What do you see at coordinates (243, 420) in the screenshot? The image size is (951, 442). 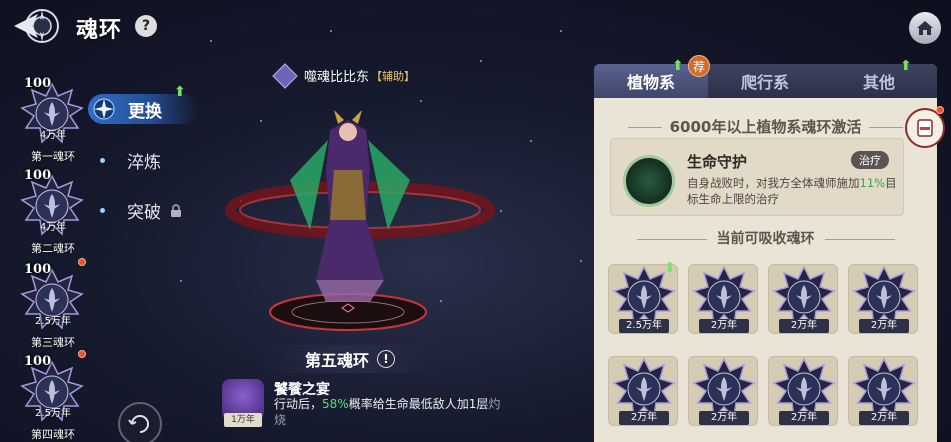 I see `skill-age-tag: 1万年` at bounding box center [243, 420].